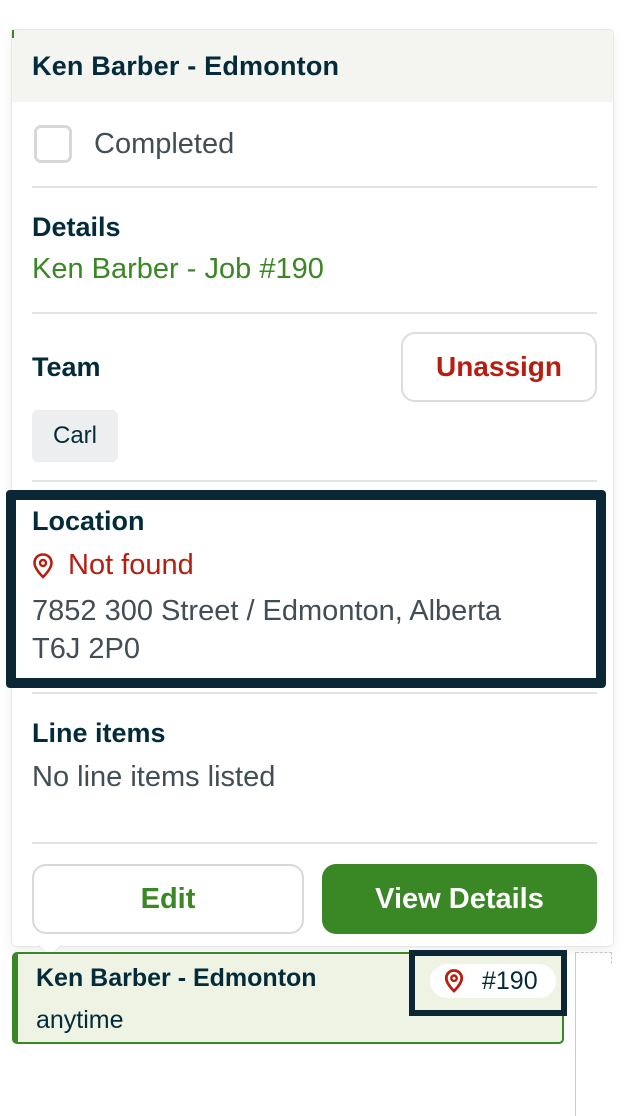 Image resolution: width=624 pixels, height=1116 pixels. What do you see at coordinates (314, 251) in the screenshot?
I see `details-section: Details Ken Barber - Job #190` at bounding box center [314, 251].